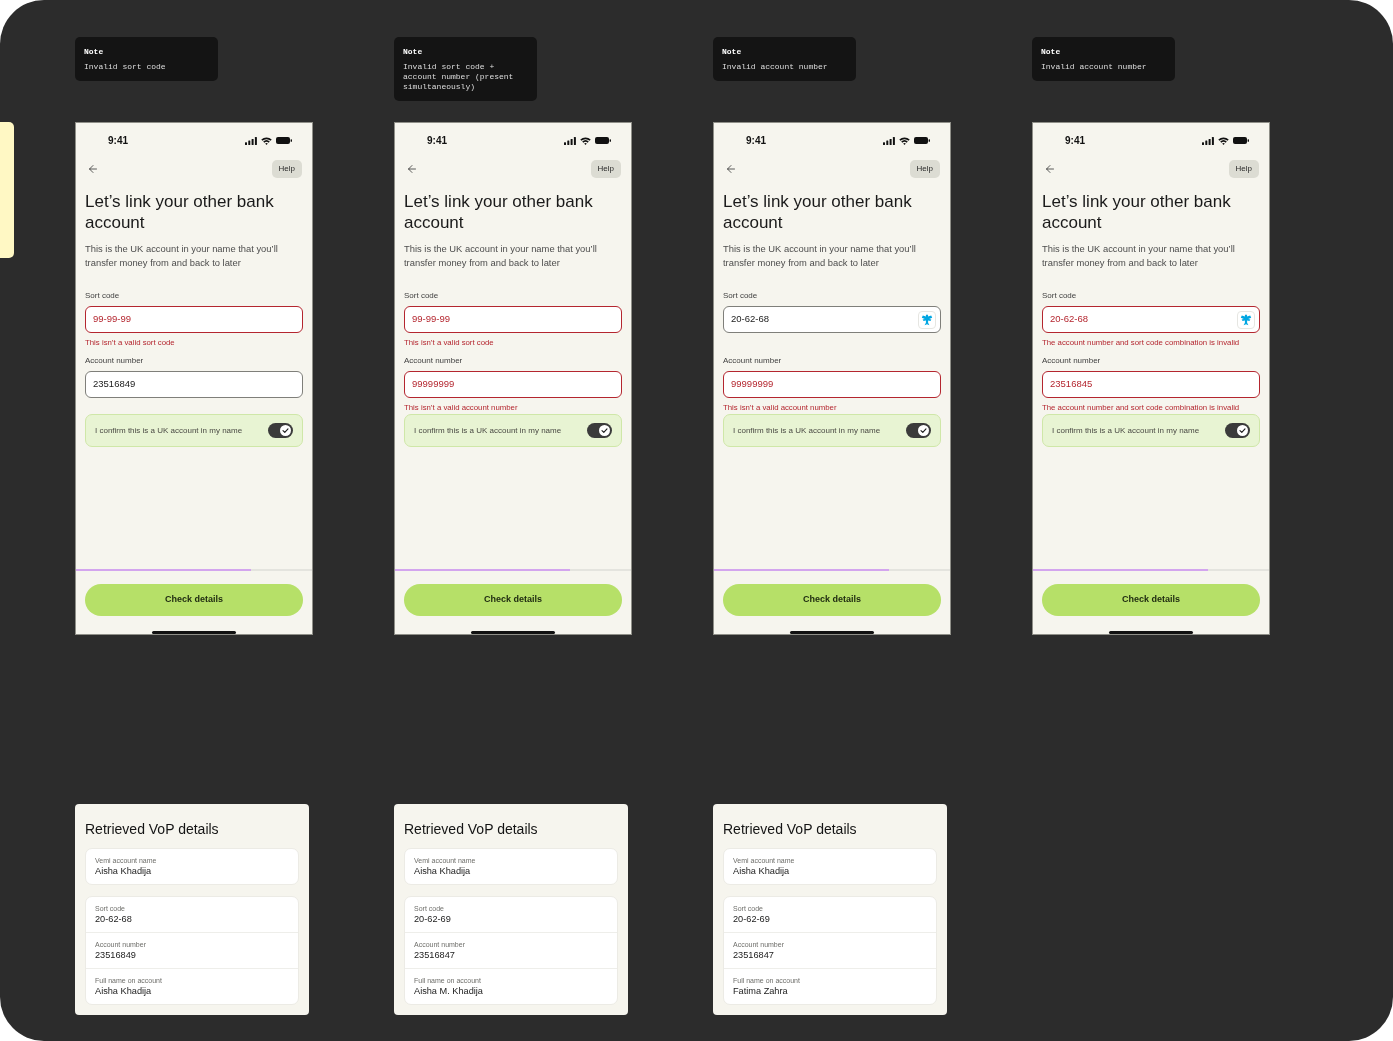  I want to click on detail-value: 23516849, so click(116, 955).